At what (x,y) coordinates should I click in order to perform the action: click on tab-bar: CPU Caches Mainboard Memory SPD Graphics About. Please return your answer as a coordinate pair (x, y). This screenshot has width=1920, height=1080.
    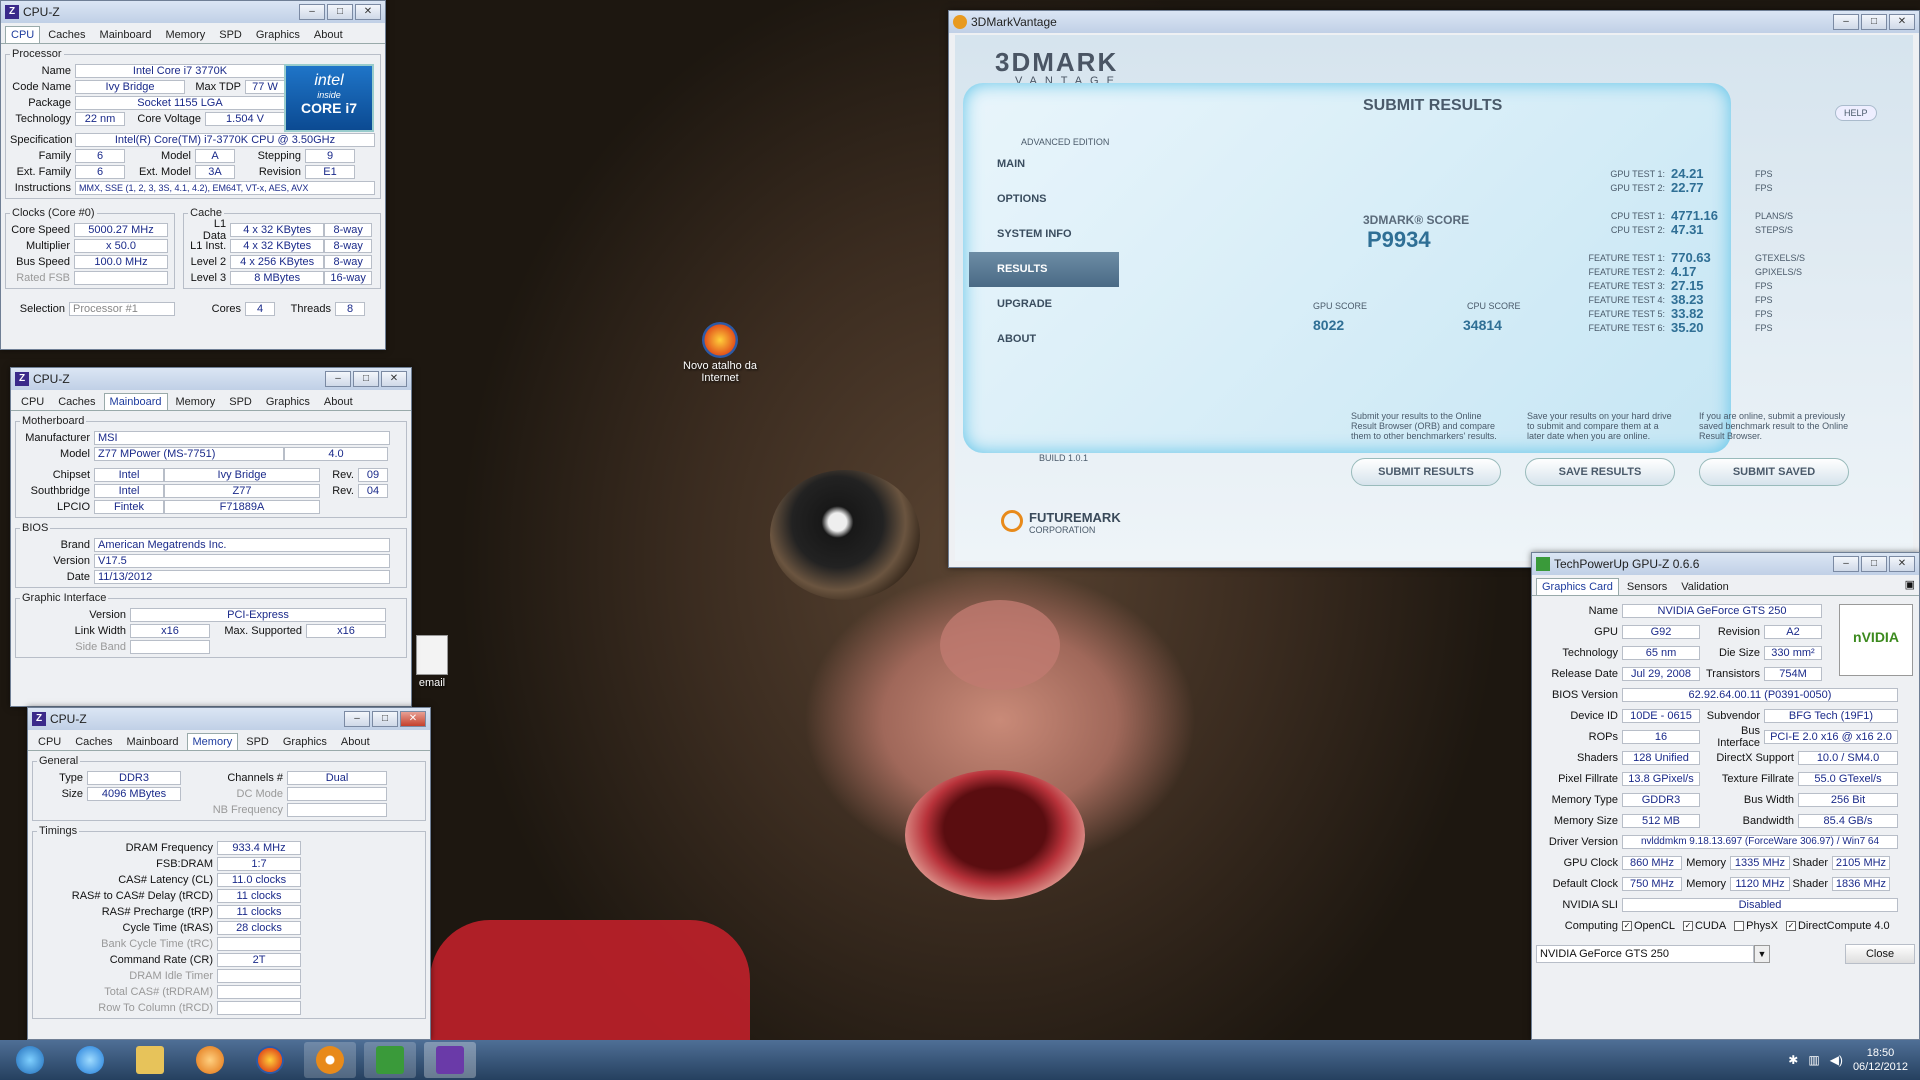
    Looking at the image, I should click on (211, 400).